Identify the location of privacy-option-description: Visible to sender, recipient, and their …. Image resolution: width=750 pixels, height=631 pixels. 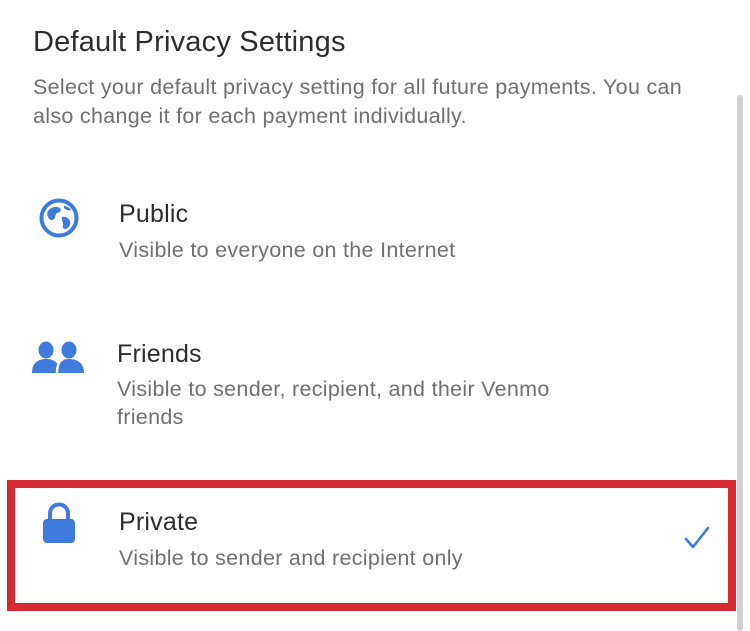
(333, 403).